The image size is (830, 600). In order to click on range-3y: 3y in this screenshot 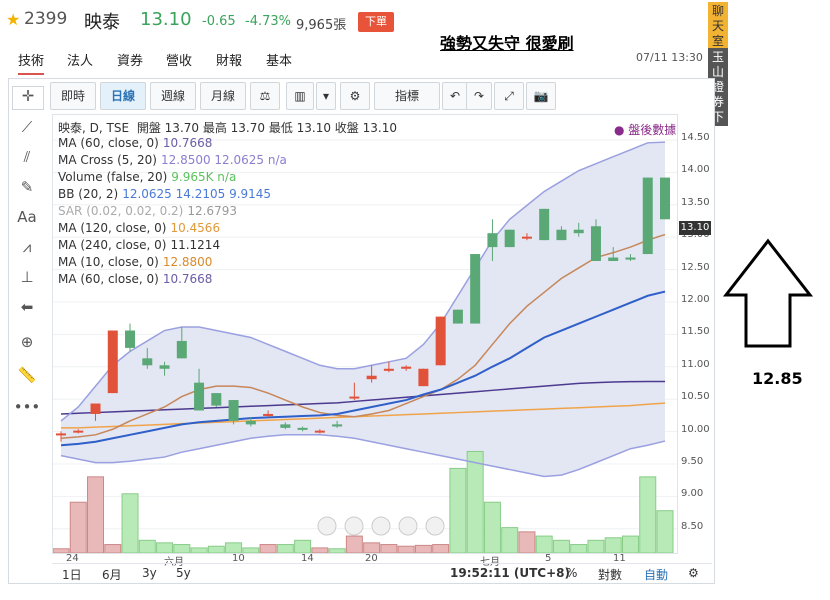, I will do `click(149, 573)`.